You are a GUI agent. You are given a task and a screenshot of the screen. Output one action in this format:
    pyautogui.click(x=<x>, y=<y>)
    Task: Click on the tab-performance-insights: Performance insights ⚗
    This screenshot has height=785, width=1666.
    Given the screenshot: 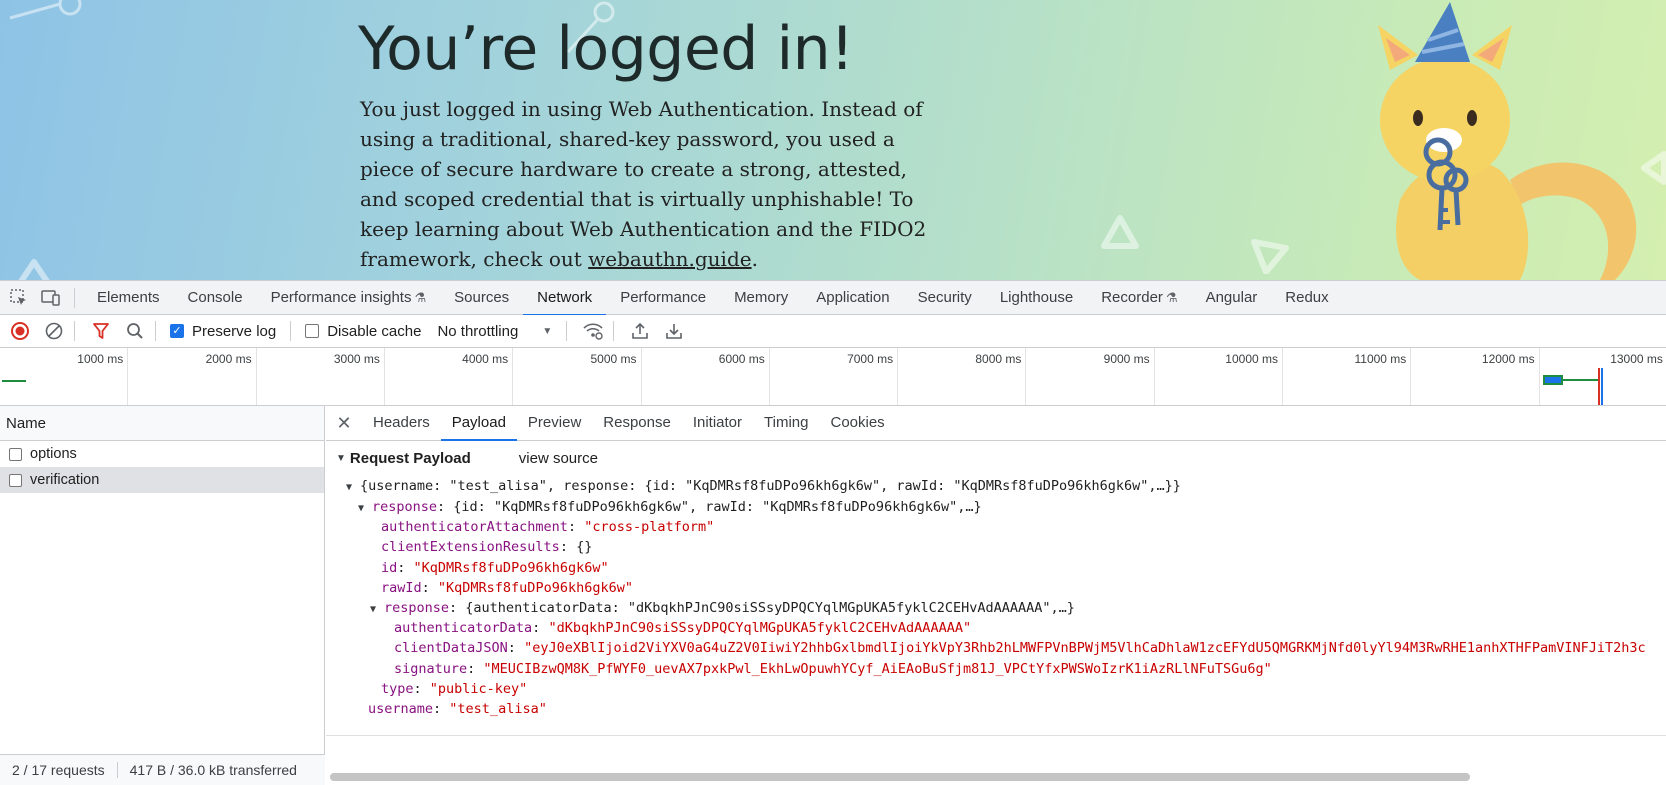 What is the action you would take?
    pyautogui.click(x=349, y=298)
    